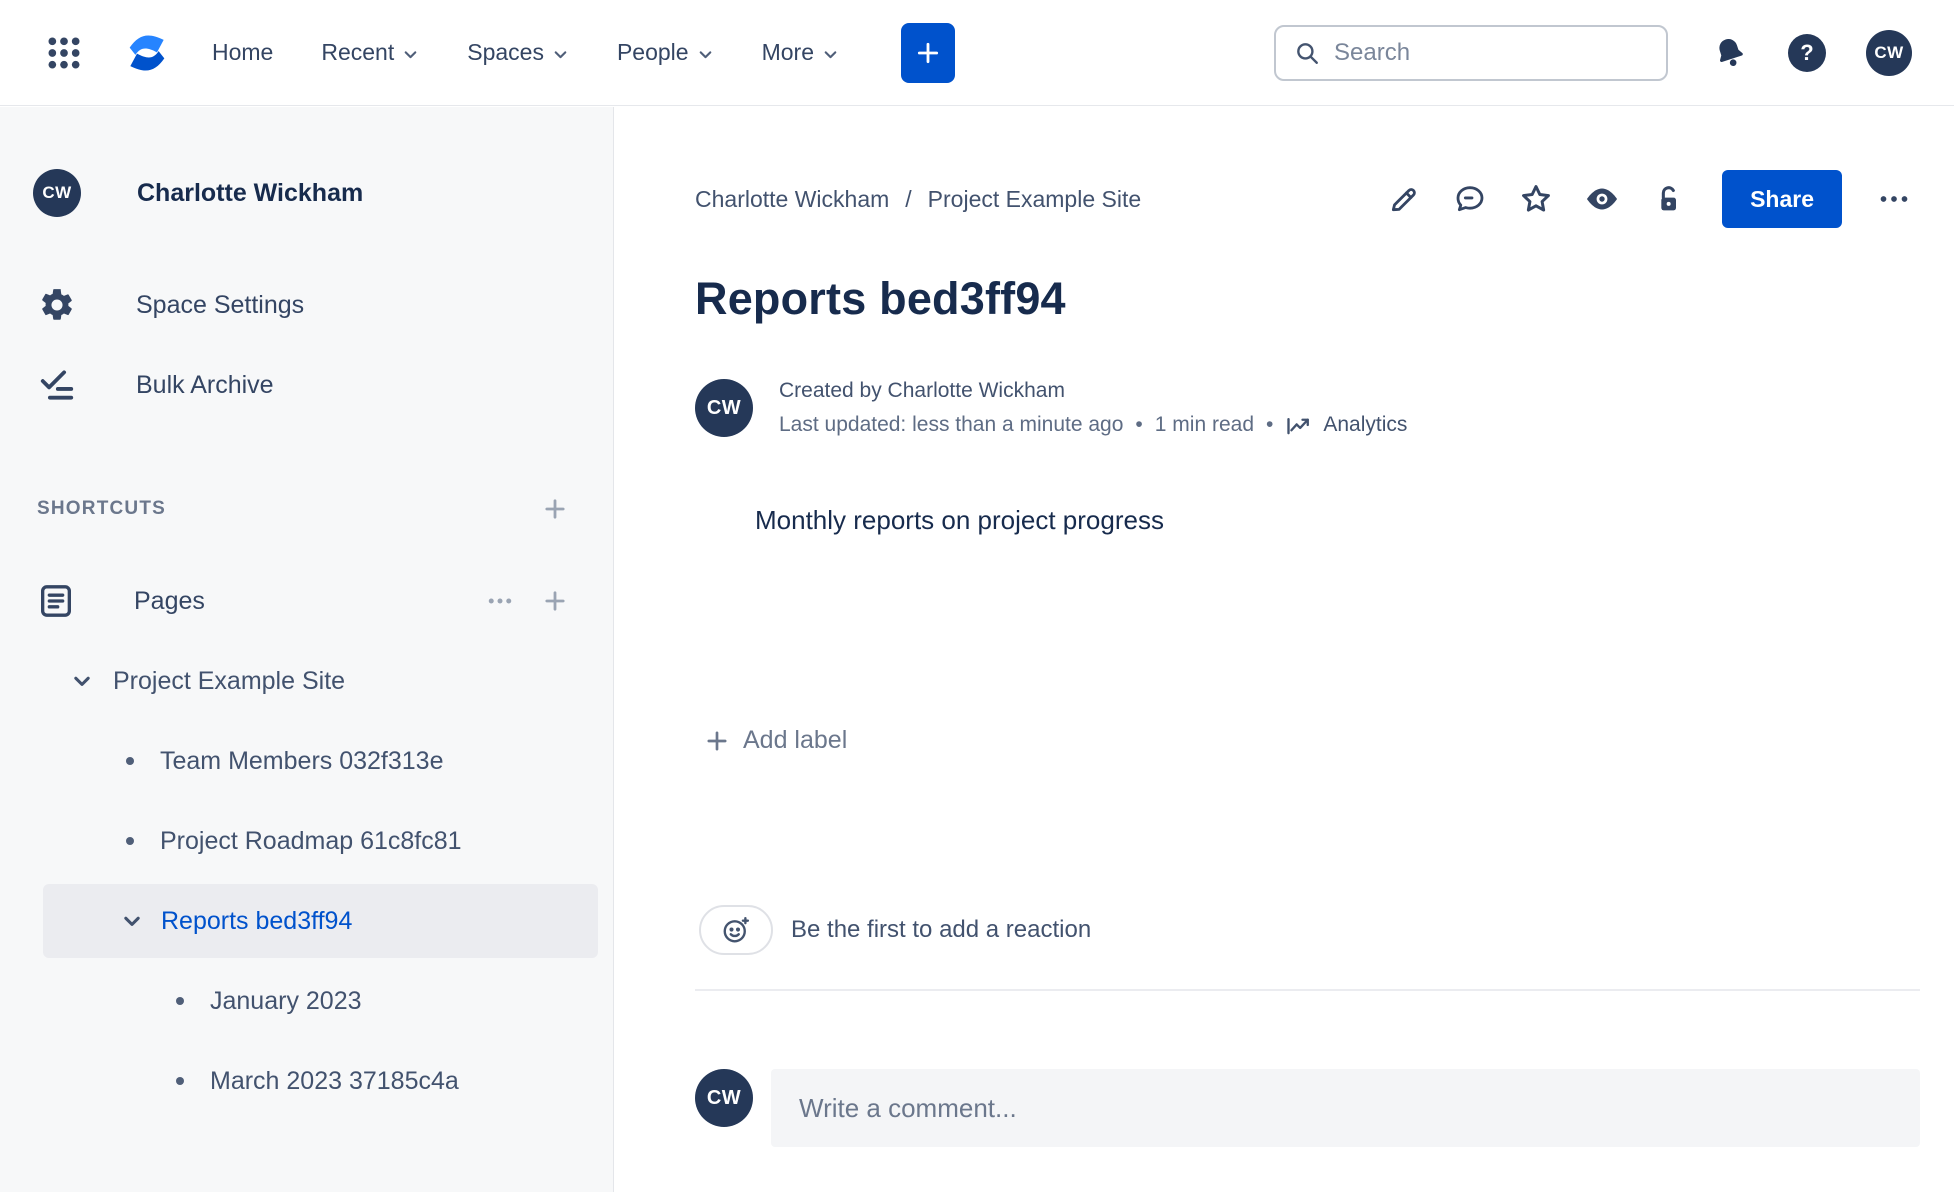  What do you see at coordinates (311, 840) in the screenshot?
I see `tree-item-label: Project Roadmap 61c8fc81` at bounding box center [311, 840].